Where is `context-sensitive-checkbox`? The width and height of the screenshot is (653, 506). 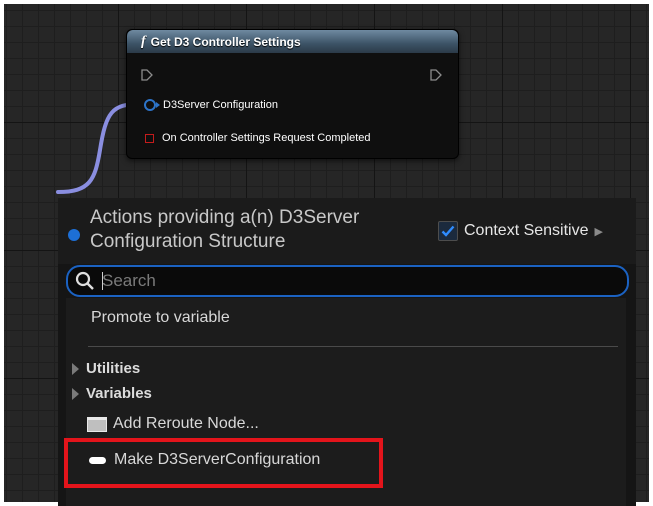 context-sensitive-checkbox is located at coordinates (448, 231).